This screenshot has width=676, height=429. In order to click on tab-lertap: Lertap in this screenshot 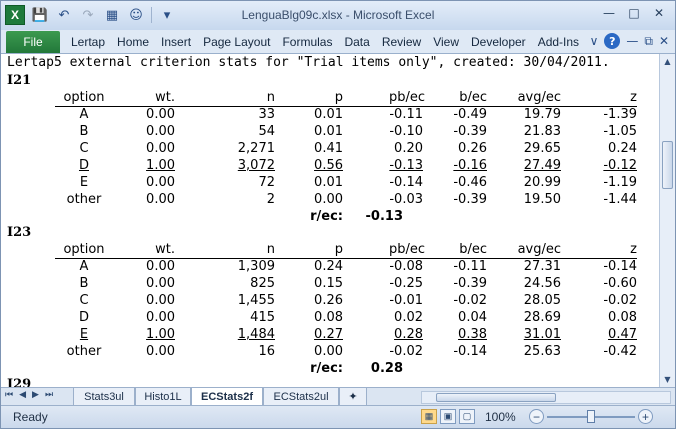, I will do `click(88, 42)`.